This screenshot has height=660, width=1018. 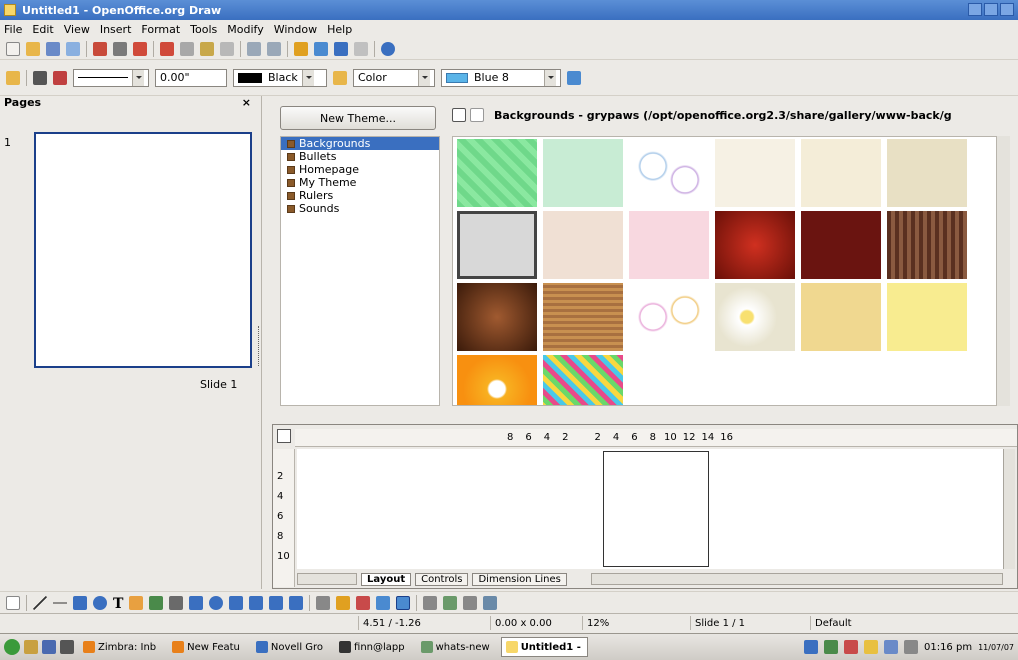 I want to click on tab-stop-icon, so click(x=284, y=436).